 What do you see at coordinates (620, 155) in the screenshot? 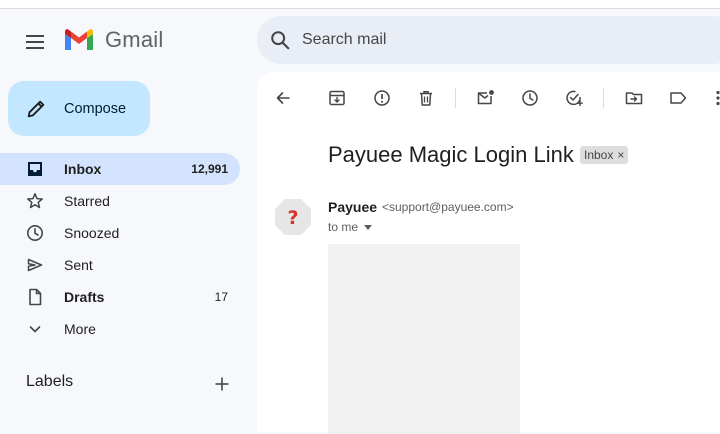
I see `remove-label-button: ×` at bounding box center [620, 155].